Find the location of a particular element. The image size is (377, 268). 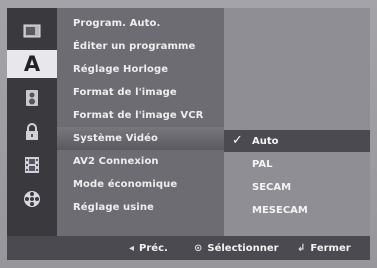

menu-item-vcr-aspect-ratio: Format de l'image VCR is located at coordinates (140, 115).